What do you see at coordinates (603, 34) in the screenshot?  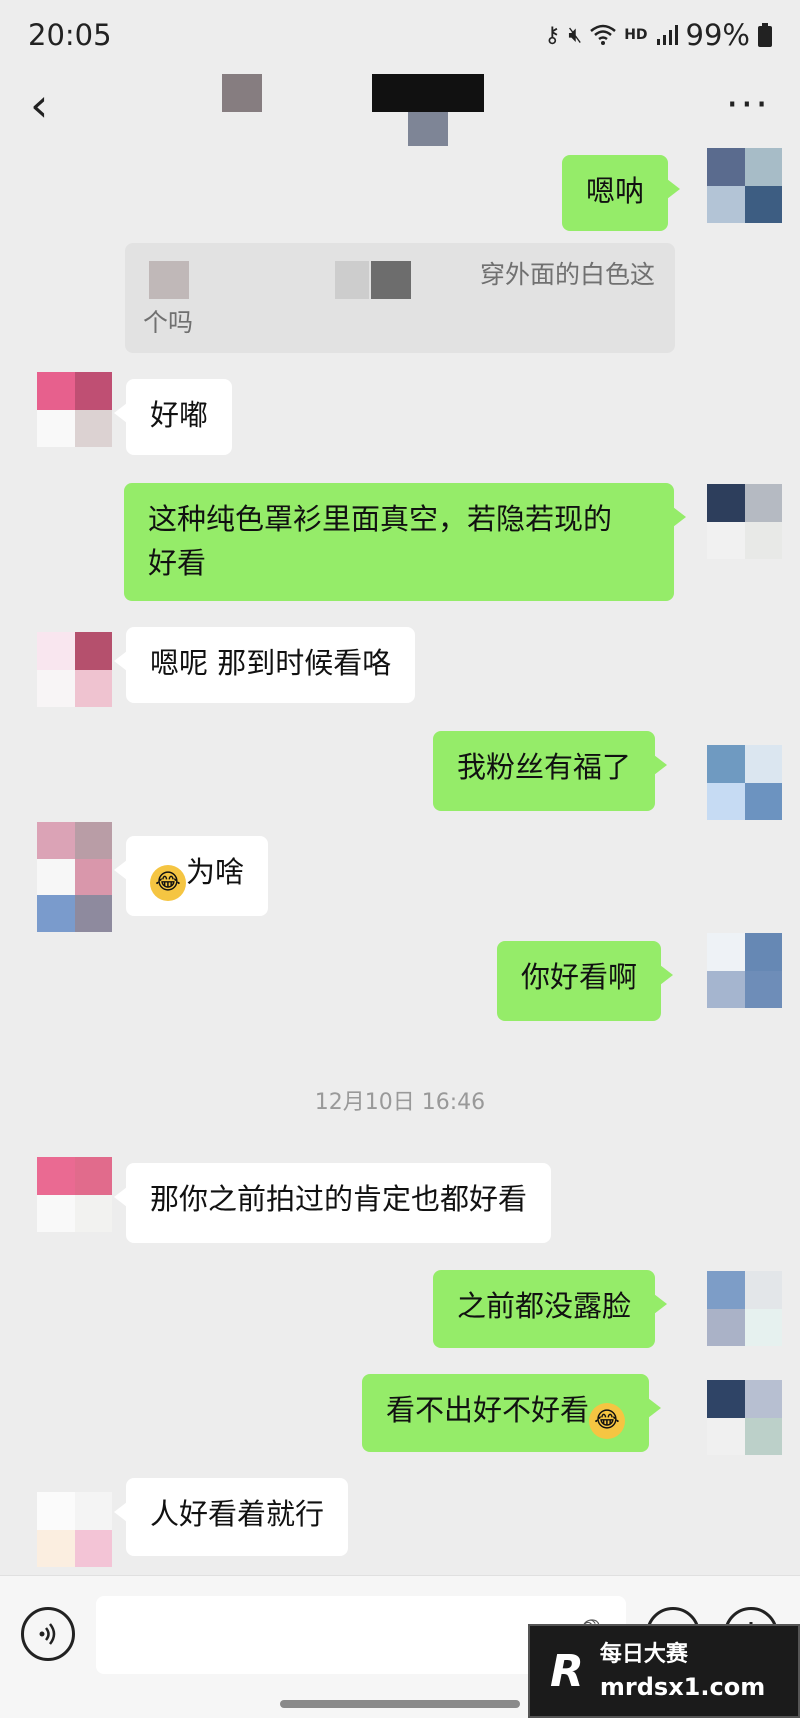 I see `wifi-icon` at bounding box center [603, 34].